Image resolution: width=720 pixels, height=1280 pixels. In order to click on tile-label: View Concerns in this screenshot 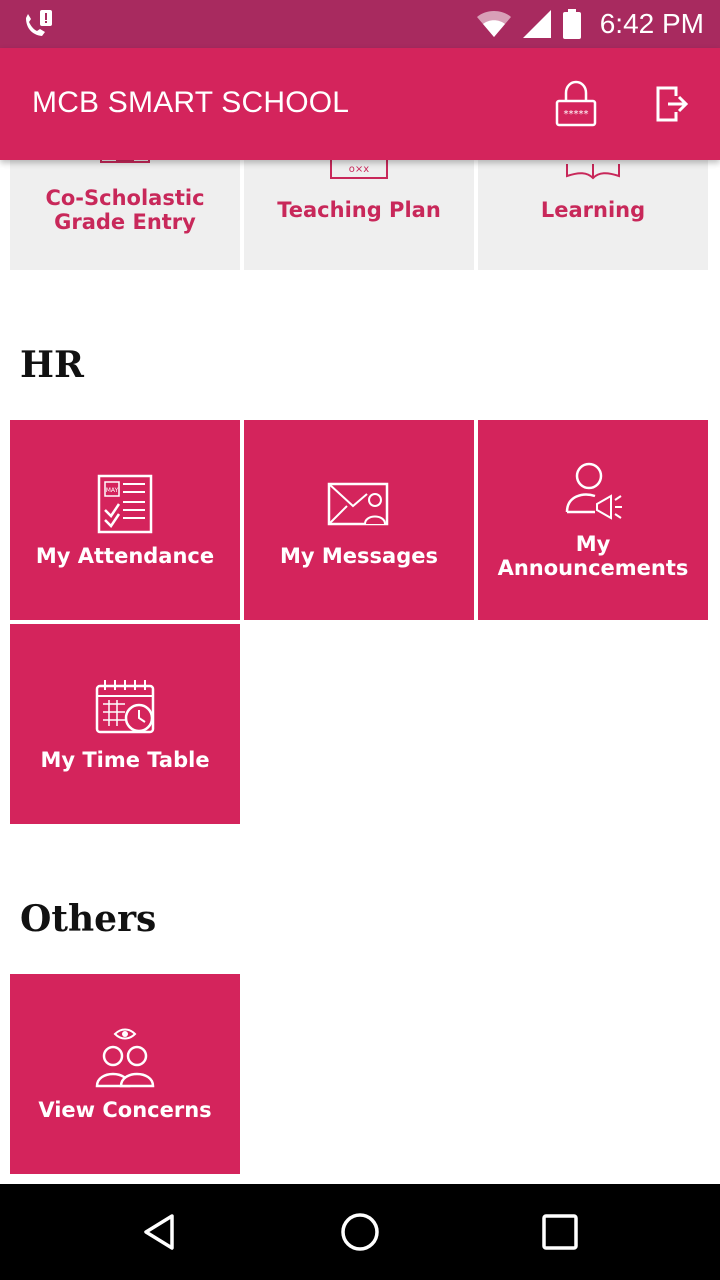, I will do `click(125, 1110)`.